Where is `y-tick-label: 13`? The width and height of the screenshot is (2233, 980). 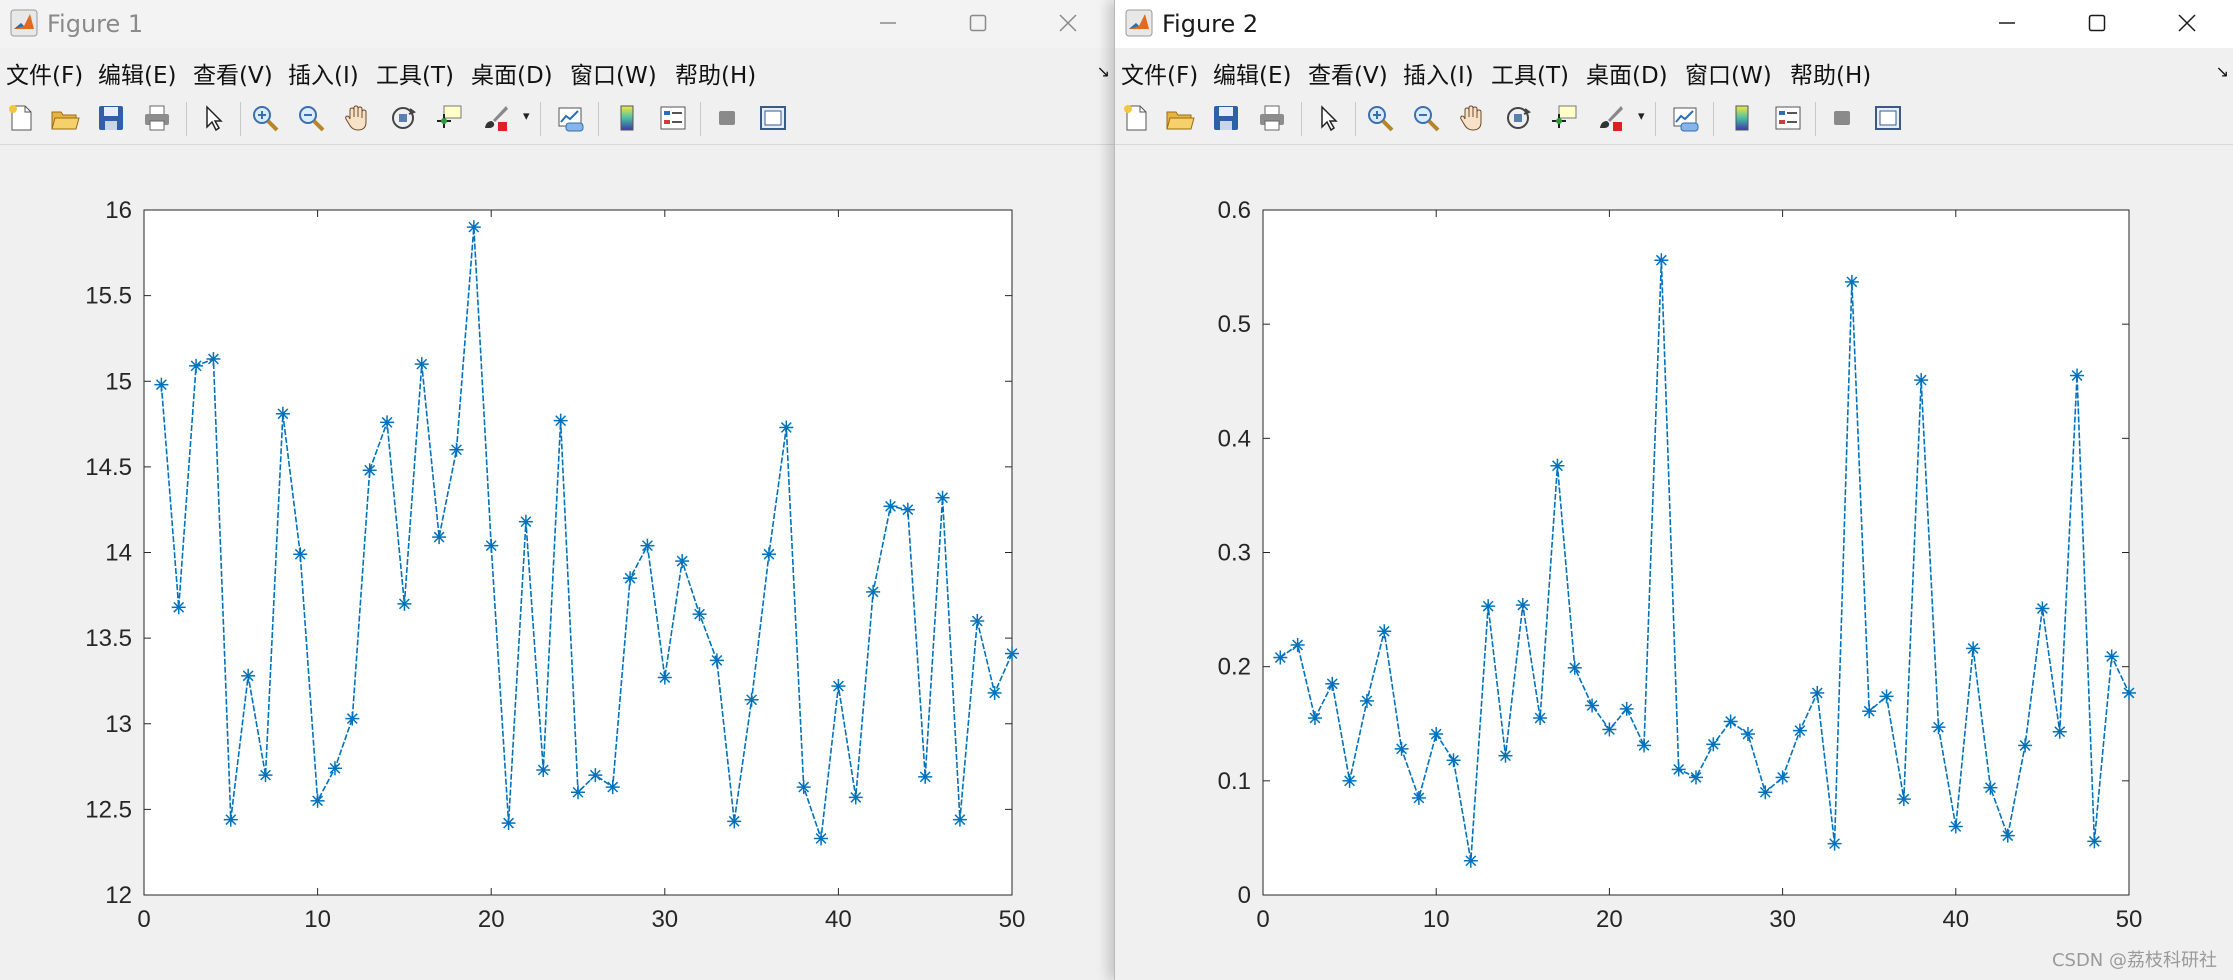
y-tick-label: 13 is located at coordinates (118, 724).